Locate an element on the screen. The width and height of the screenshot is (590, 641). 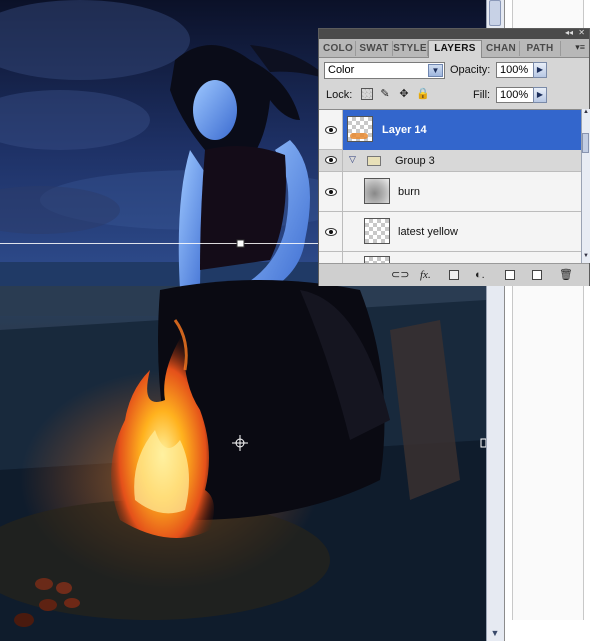
layer-name: Layer 14 is located at coordinates (404, 130).